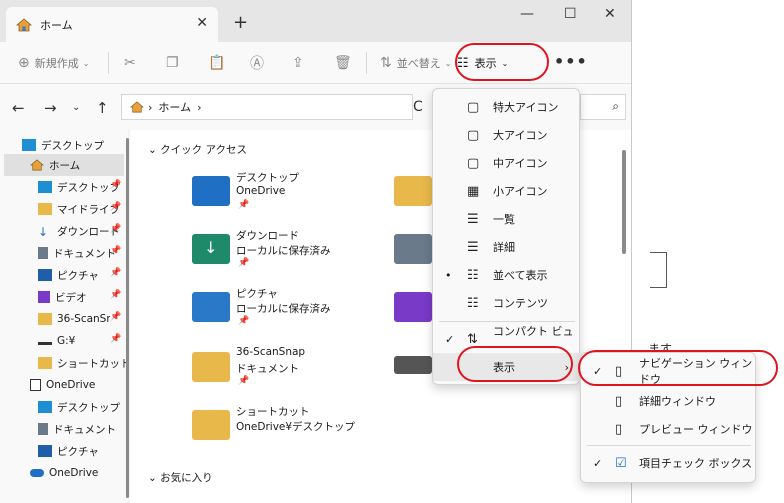  I want to click on forward-arrow-icon: →, so click(50, 108).